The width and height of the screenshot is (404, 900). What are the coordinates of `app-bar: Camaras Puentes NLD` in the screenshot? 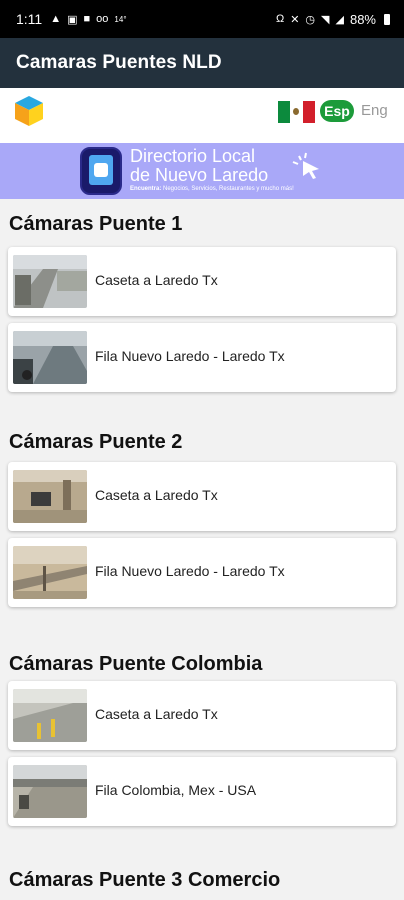 It's located at (202, 63).